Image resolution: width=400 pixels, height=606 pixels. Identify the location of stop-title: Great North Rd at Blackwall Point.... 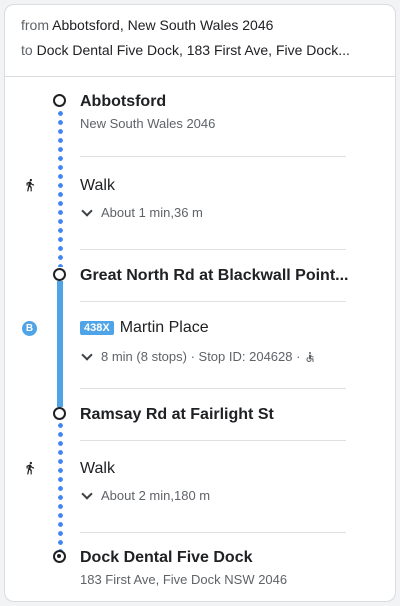
(215, 276).